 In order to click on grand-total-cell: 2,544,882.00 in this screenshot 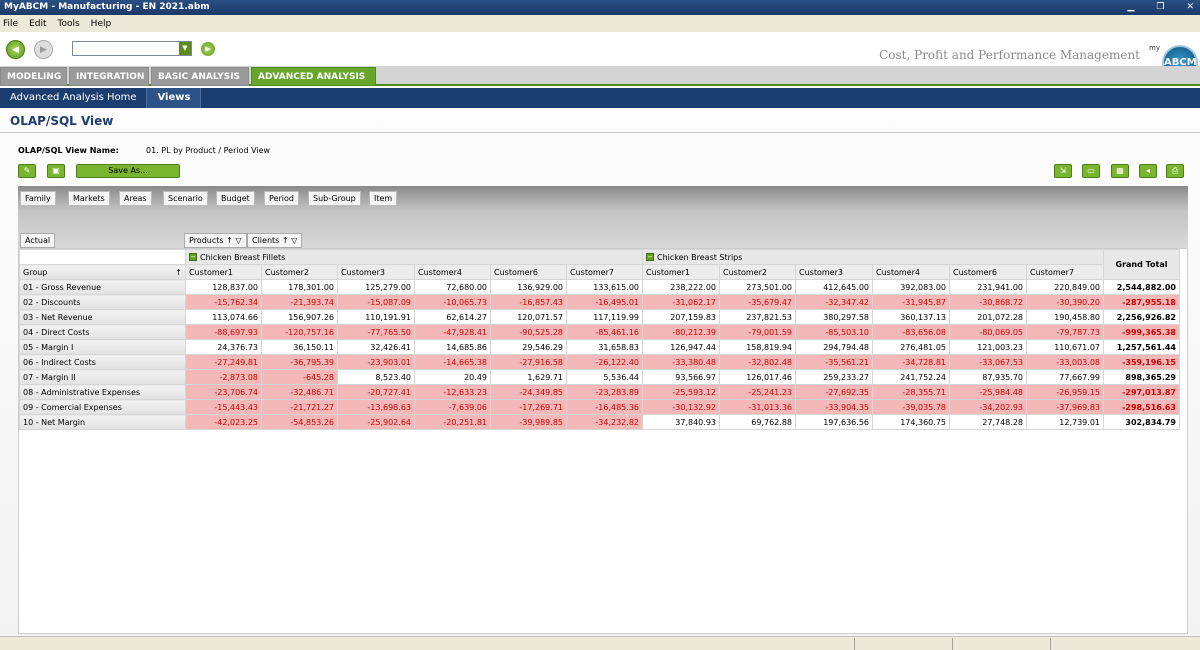, I will do `click(1141, 287)`.